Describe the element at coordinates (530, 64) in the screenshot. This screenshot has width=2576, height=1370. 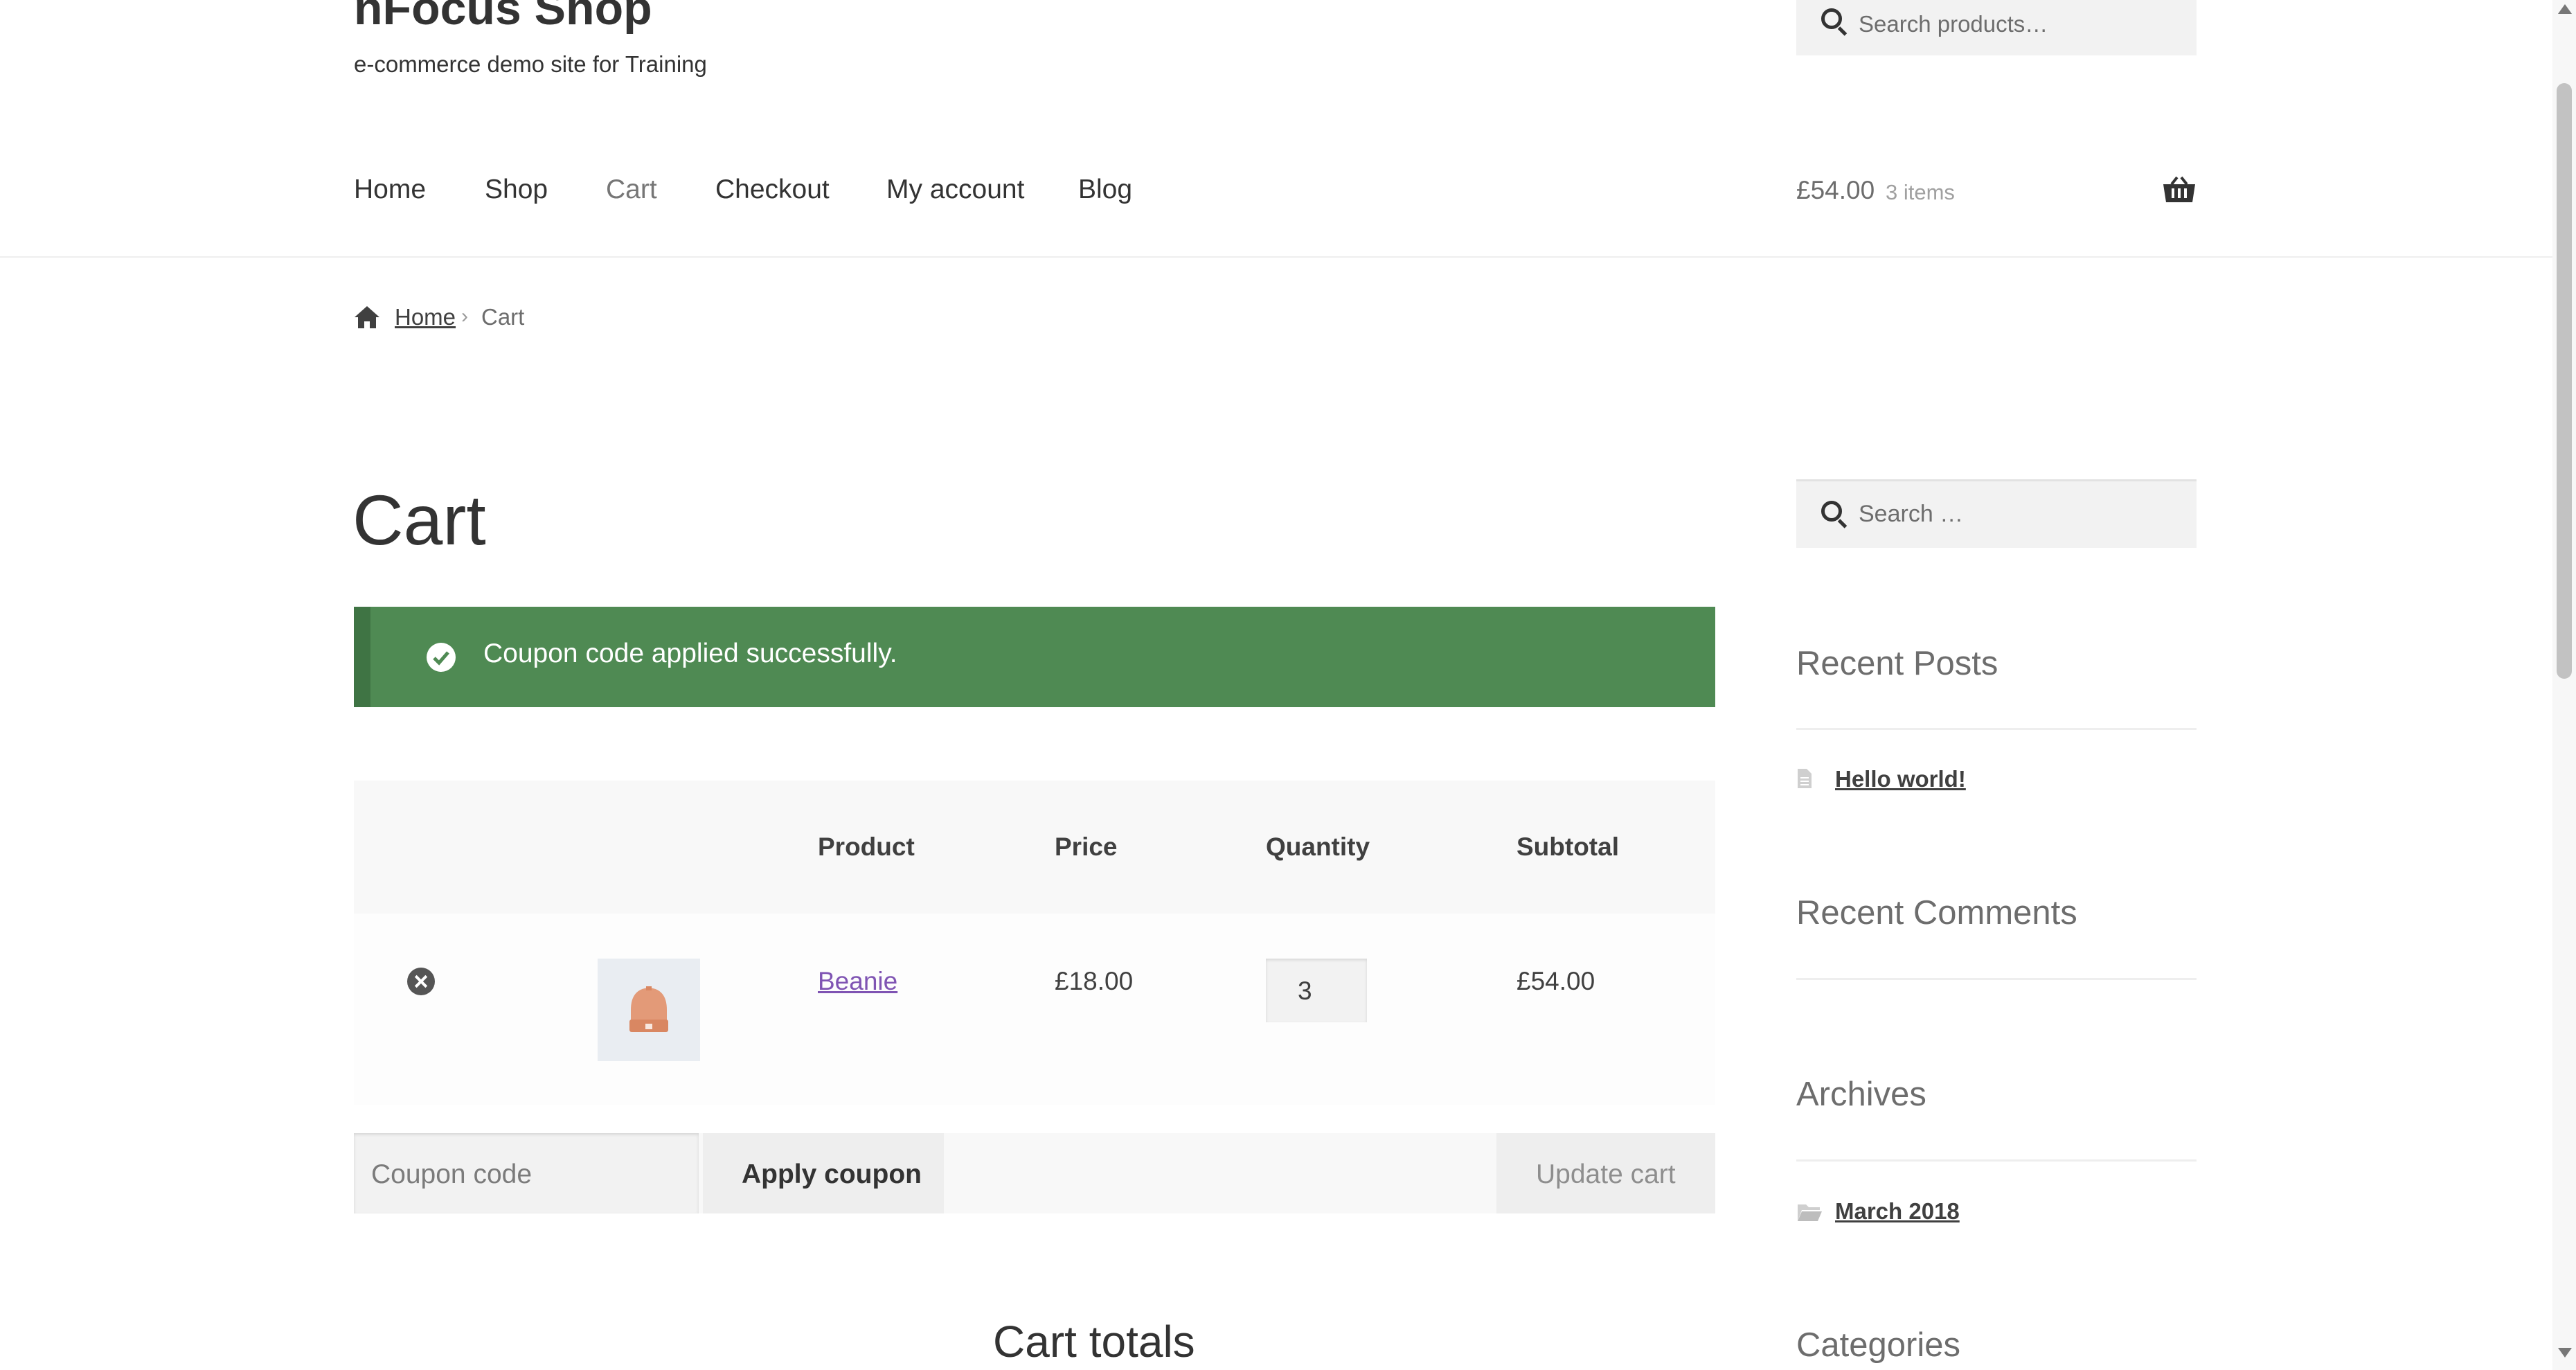
I see `site-description: e-commerce demo site for Training` at that location.